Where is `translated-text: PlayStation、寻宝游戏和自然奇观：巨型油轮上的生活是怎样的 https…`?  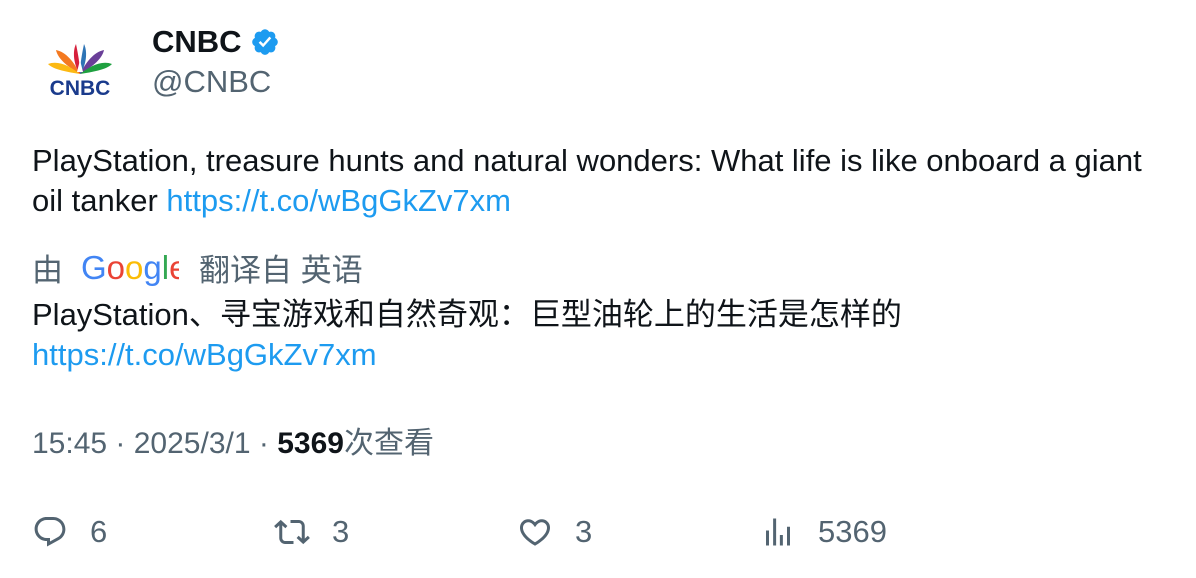 translated-text: PlayStation、寻宝游戏和自然奇观：巨型油轮上的生活是怎样的 https… is located at coordinates (592, 335).